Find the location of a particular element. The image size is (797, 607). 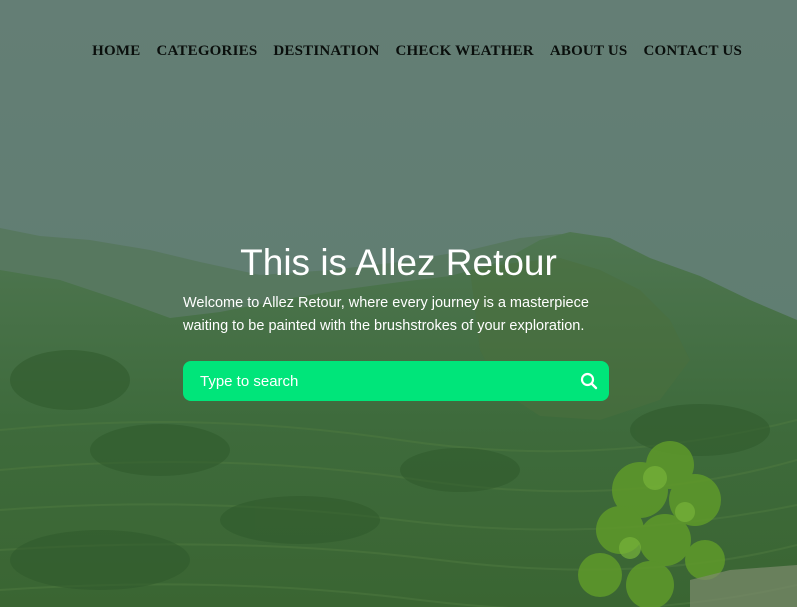

search-input is located at coordinates (381, 381).